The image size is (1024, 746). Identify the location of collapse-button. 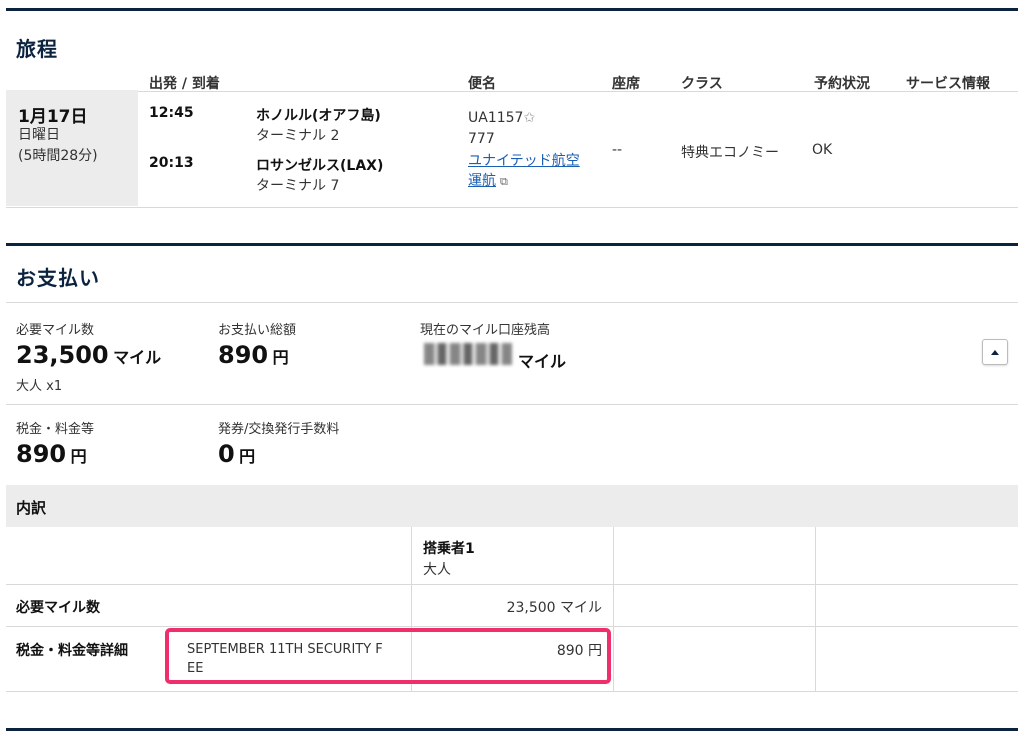
(995, 352).